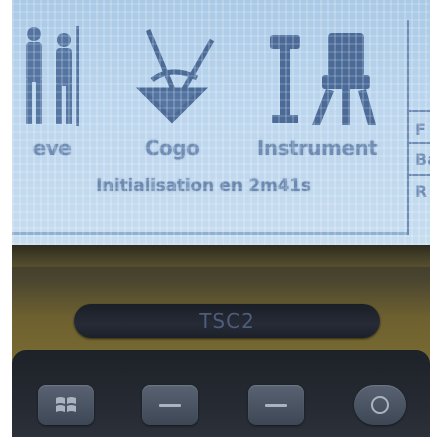 This screenshot has height=437, width=438. I want to click on tile-releve-label: eve, so click(52, 148).